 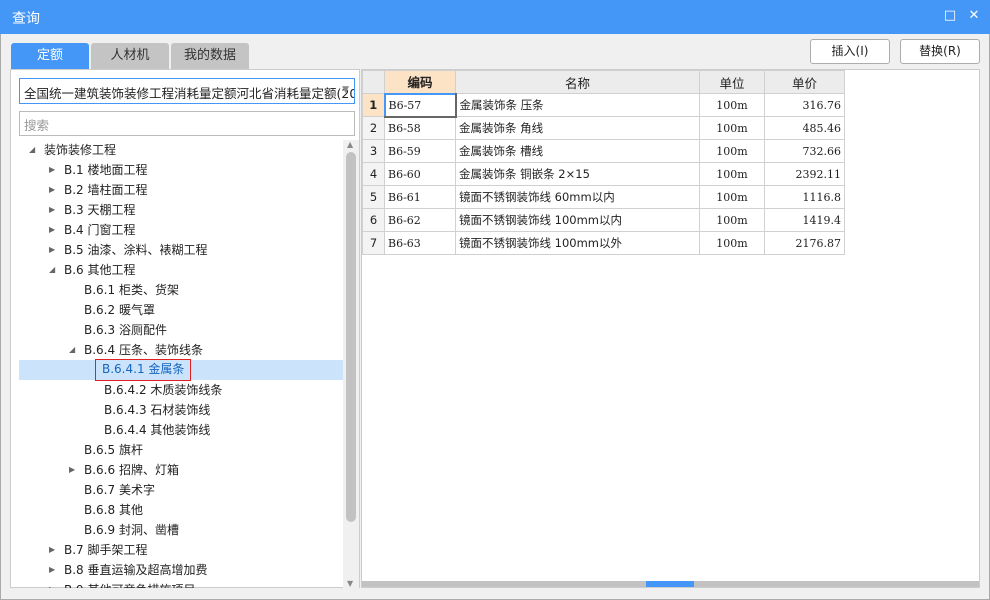 I want to click on tree-node: ▶ B.5 油漆、涂料、裱糊工程, so click(x=181, y=250).